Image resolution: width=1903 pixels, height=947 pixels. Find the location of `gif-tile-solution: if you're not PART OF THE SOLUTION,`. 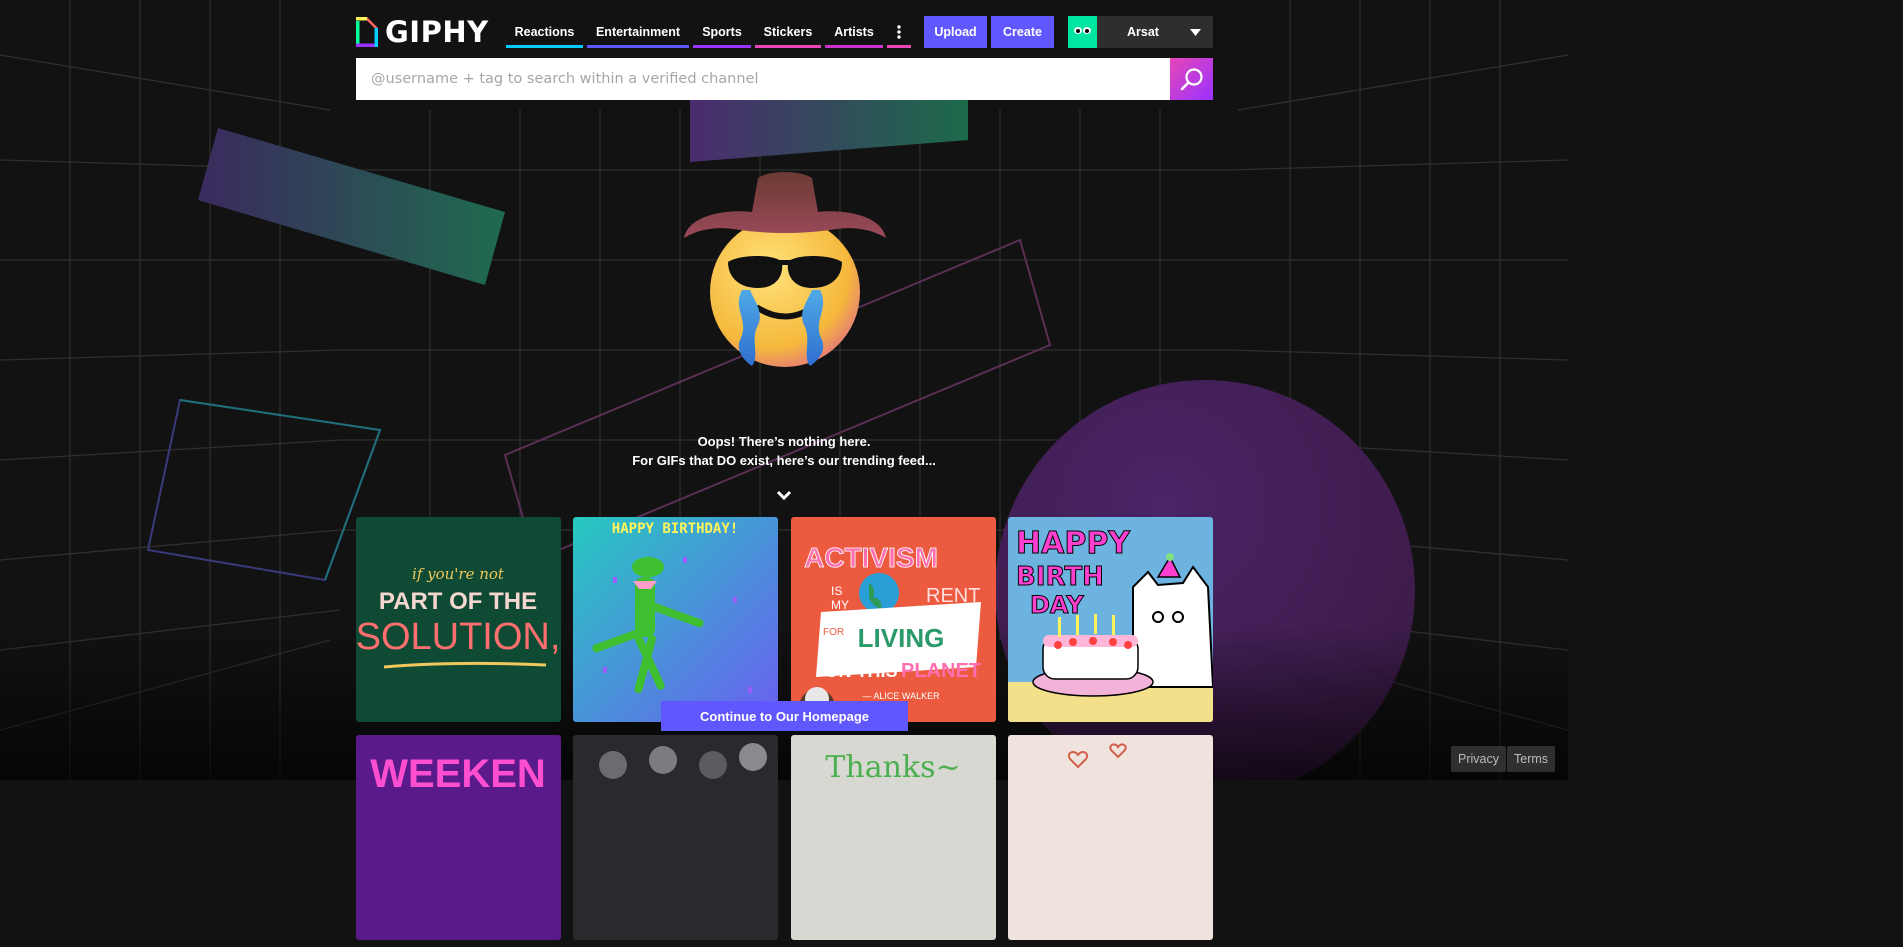

gif-tile-solution: if you're not PART OF THE SOLUTION, is located at coordinates (458, 619).